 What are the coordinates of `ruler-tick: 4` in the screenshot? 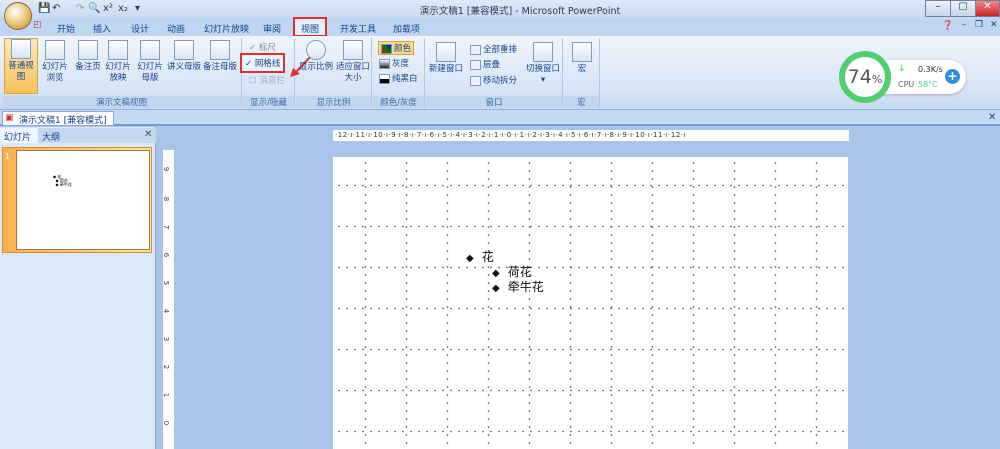 It's located at (166, 311).